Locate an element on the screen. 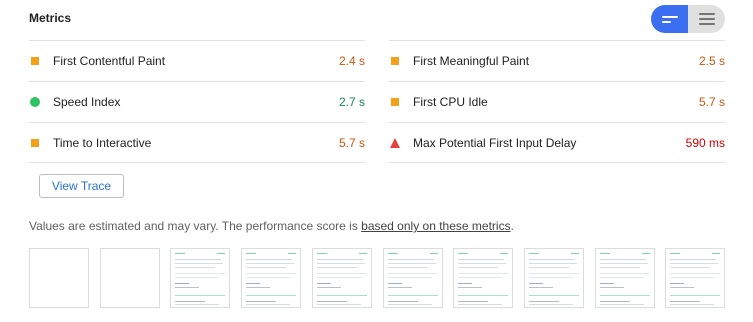 This screenshot has height=322, width=753. short-lines-icon is located at coordinates (669, 19).